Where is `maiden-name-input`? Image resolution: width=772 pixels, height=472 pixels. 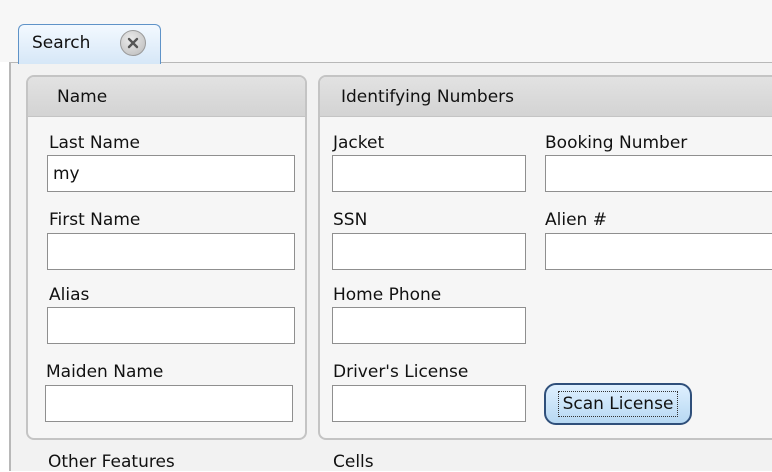 maiden-name-input is located at coordinates (169, 403).